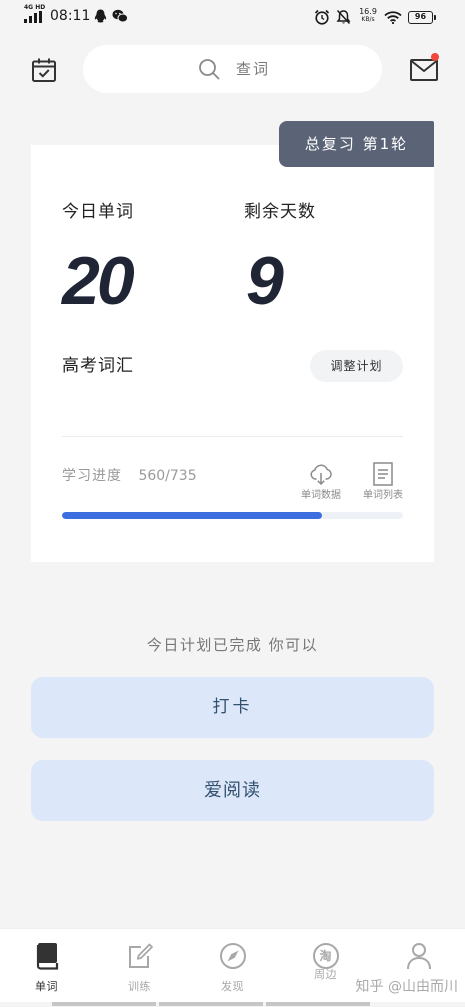 Image resolution: width=465 pixels, height=1007 pixels. Describe the element at coordinates (232, 436) in the screenshot. I see `card-divider` at that location.